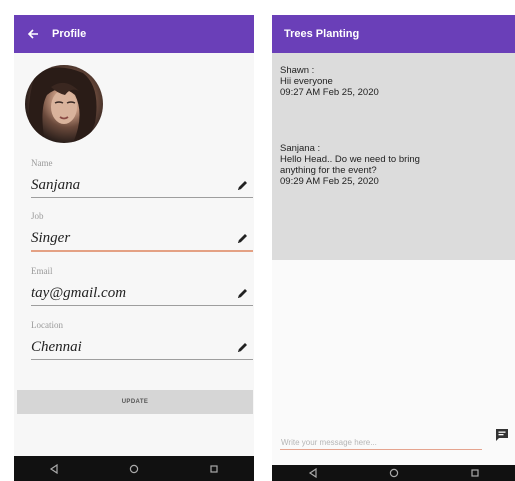 This screenshot has width=515, height=481. What do you see at coordinates (306, 81) in the screenshot?
I see `message-text: Hii everyone` at bounding box center [306, 81].